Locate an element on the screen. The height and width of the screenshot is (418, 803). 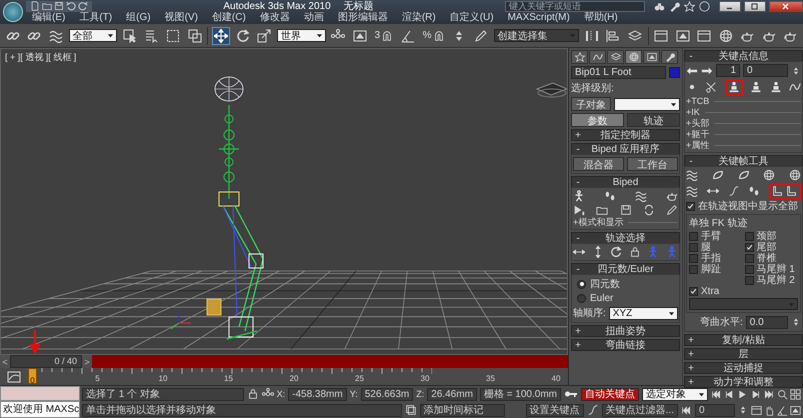
search-field: 键入关键字或短语 is located at coordinates (574, 6).